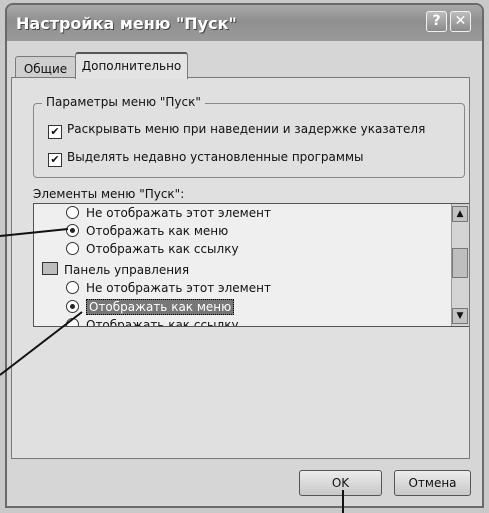 This screenshot has width=489, height=513. Describe the element at coordinates (131, 65) in the screenshot. I see `tab-advanced: Дополнительно` at that location.